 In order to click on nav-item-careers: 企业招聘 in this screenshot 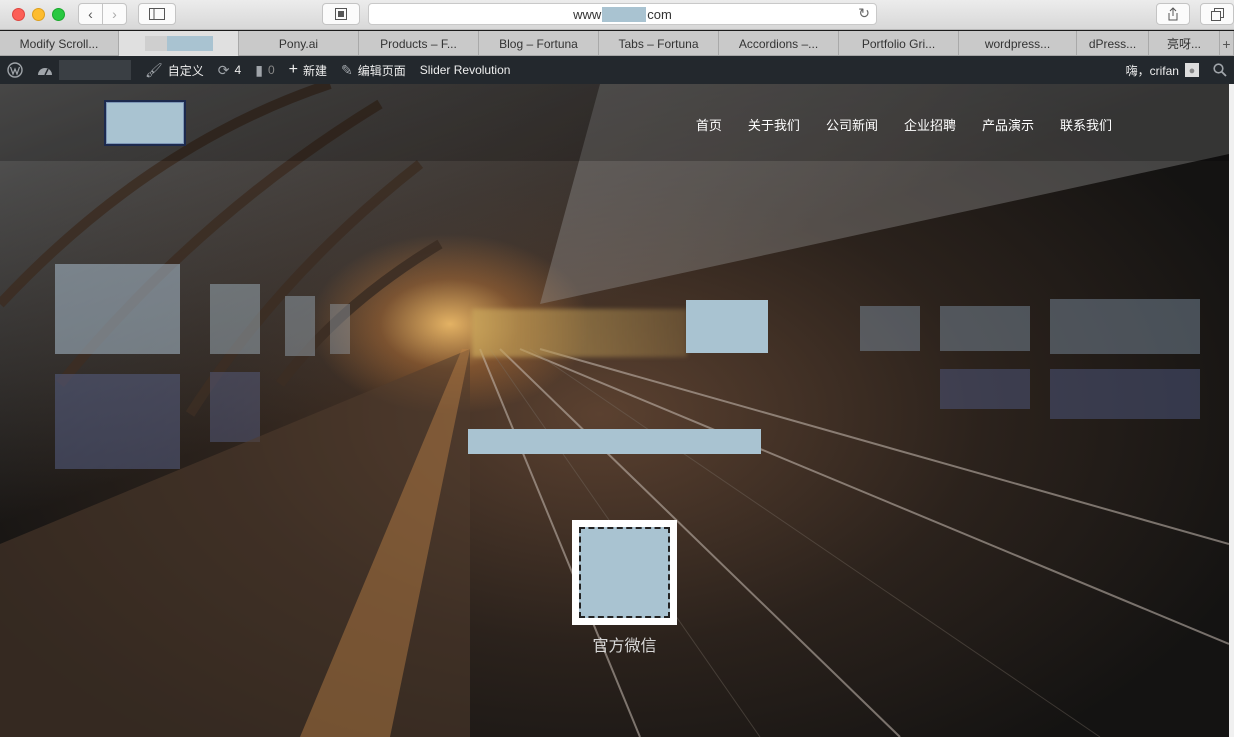, I will do `click(930, 124)`.